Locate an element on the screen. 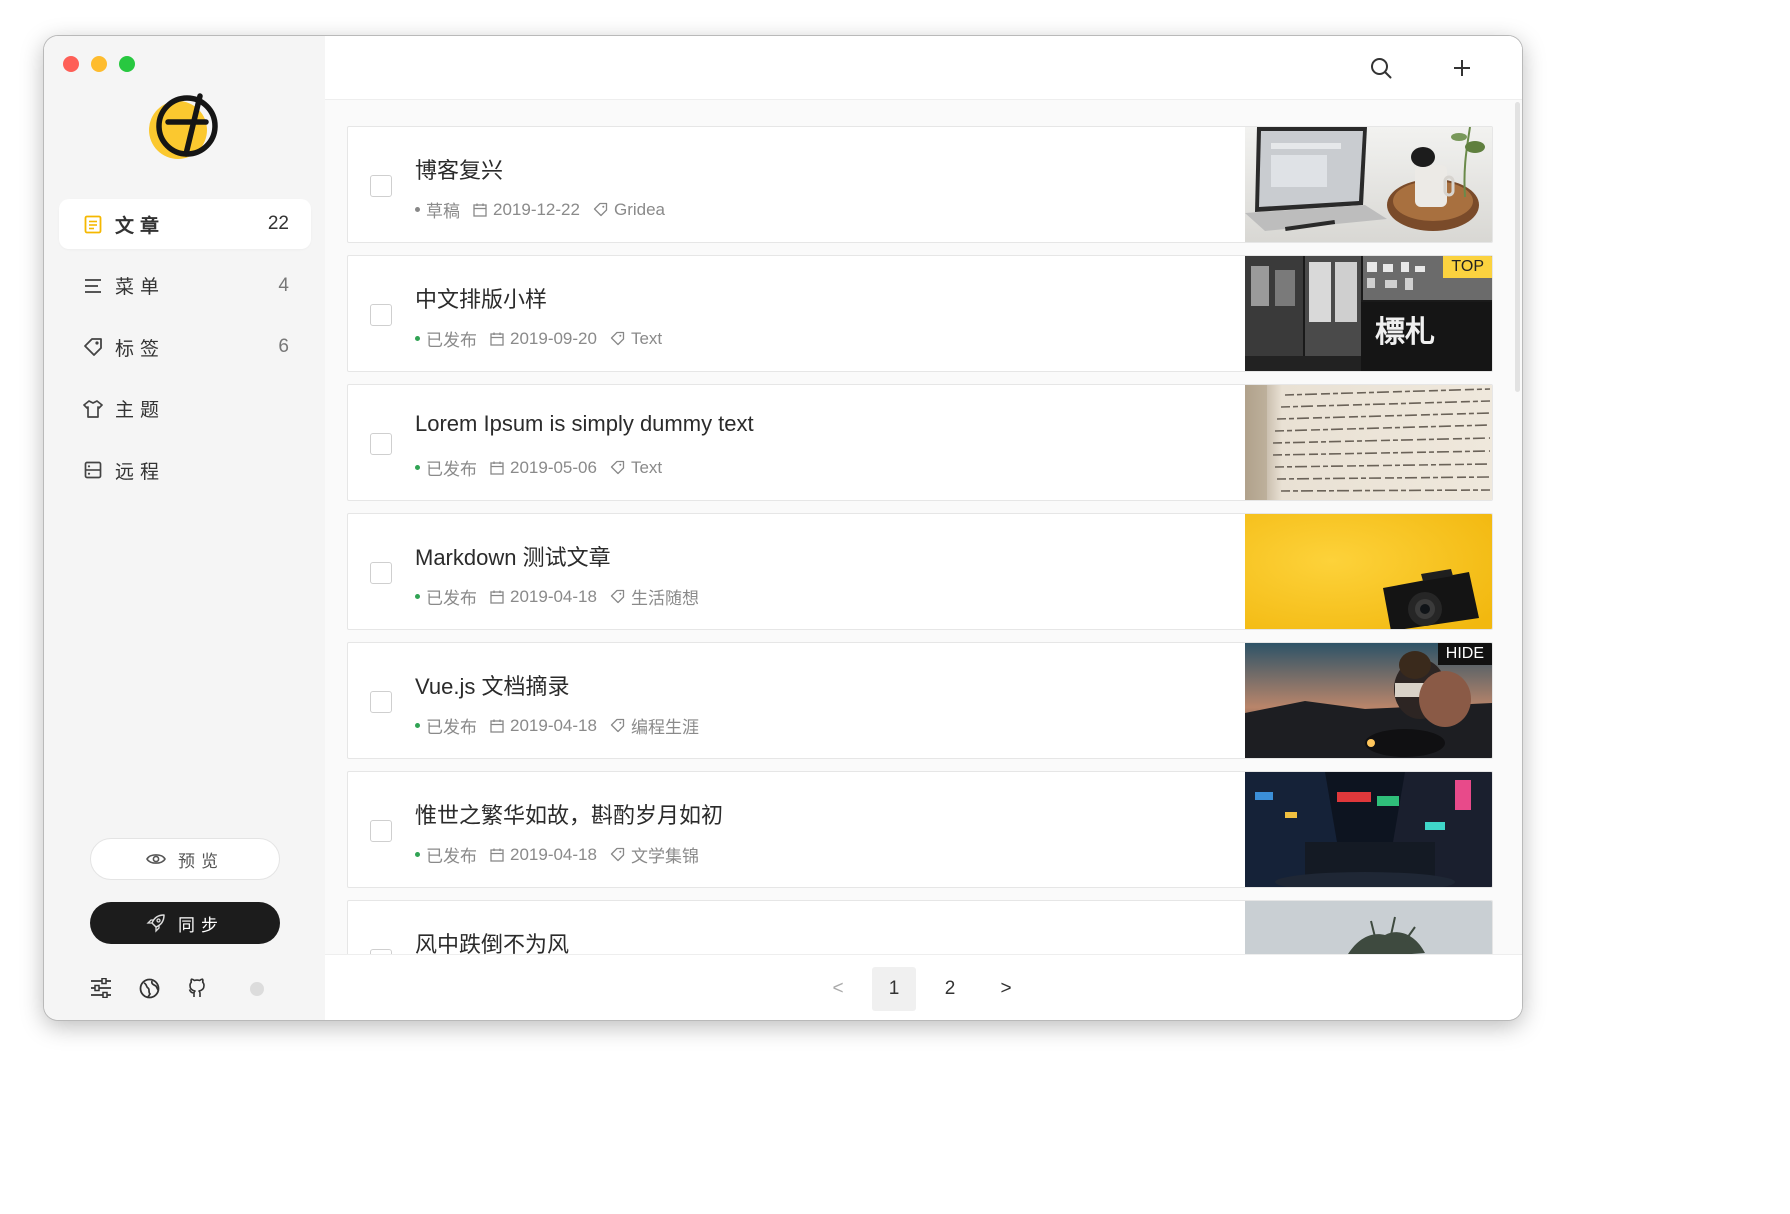 The height and width of the screenshot is (1214, 1790). post-meta: 已发布 2019-04-18 生活随想 is located at coordinates (557, 596).